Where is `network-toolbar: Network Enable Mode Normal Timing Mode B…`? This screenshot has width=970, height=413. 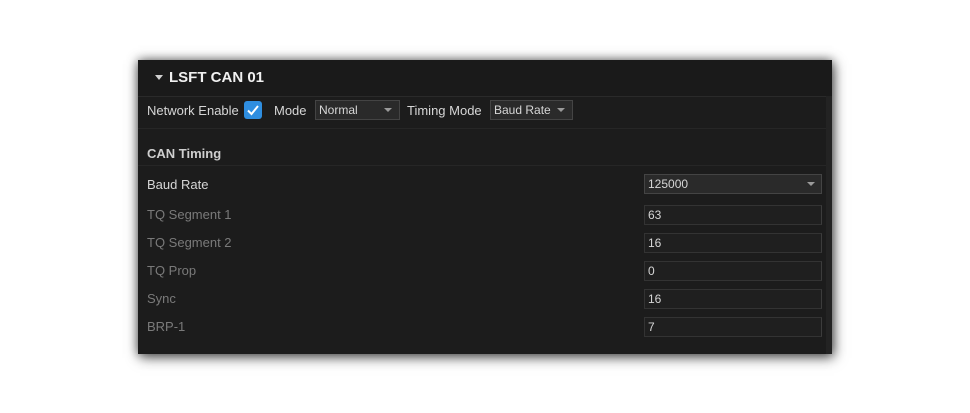 network-toolbar: Network Enable Mode Normal Timing Mode B… is located at coordinates (485, 112).